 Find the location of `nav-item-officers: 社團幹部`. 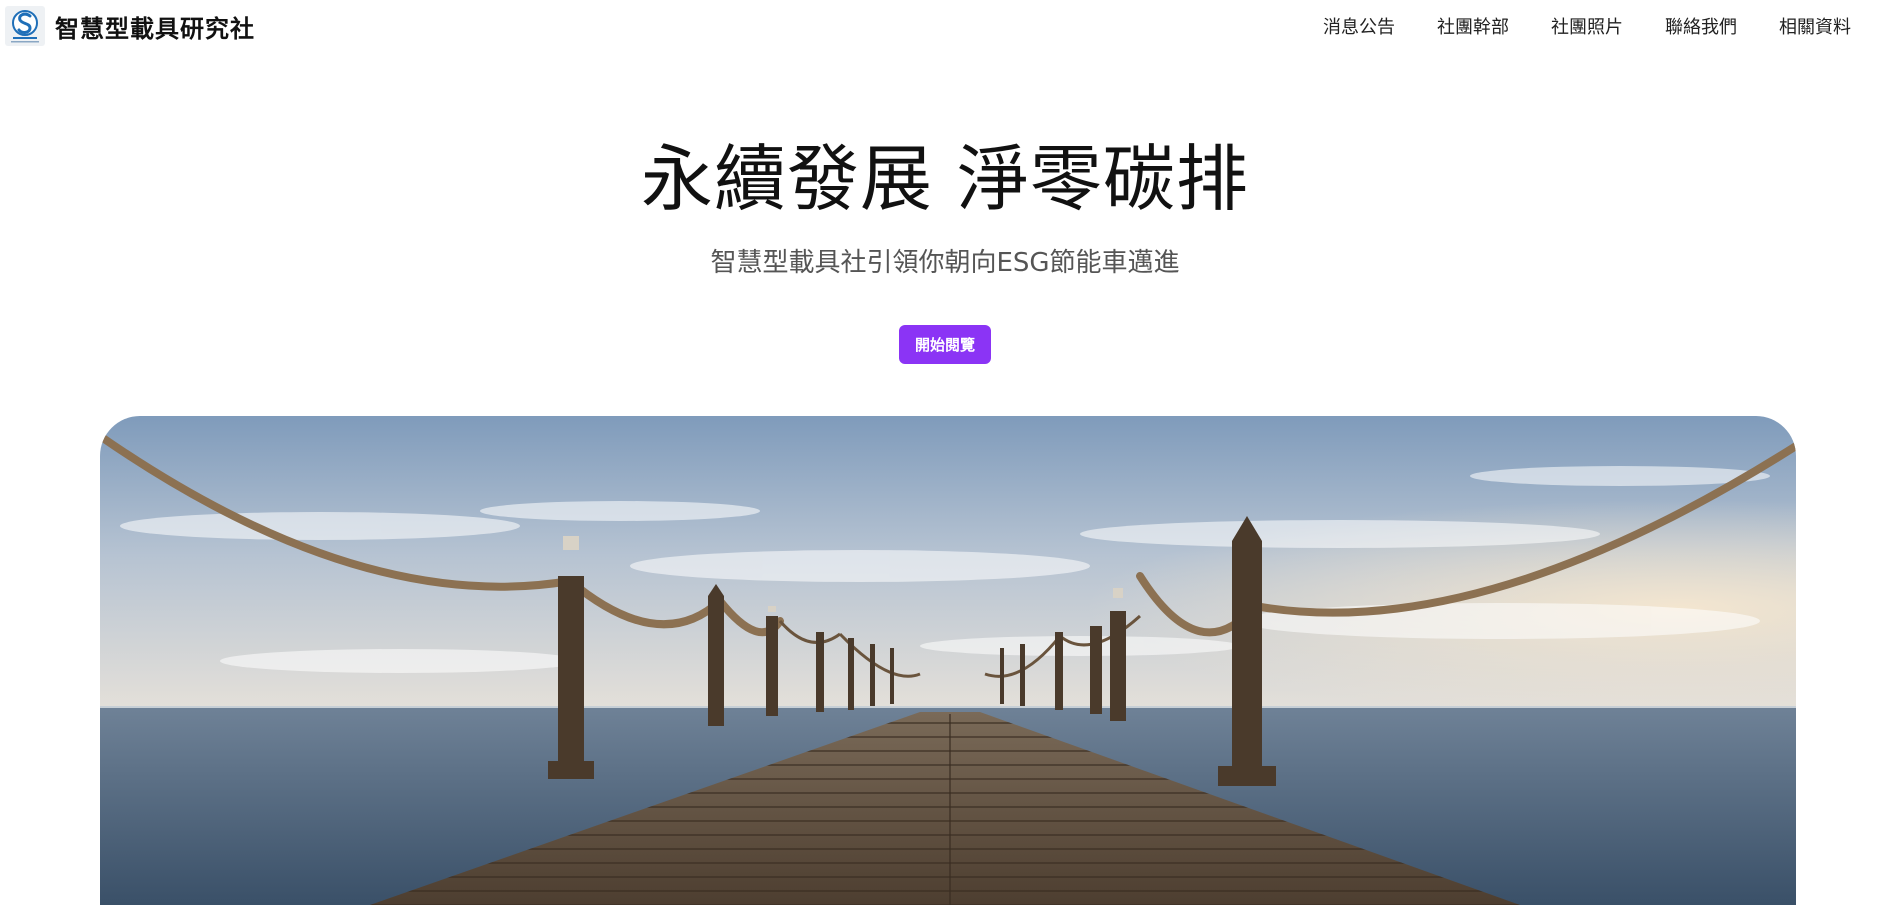

nav-item-officers: 社團幹部 is located at coordinates (1473, 26).